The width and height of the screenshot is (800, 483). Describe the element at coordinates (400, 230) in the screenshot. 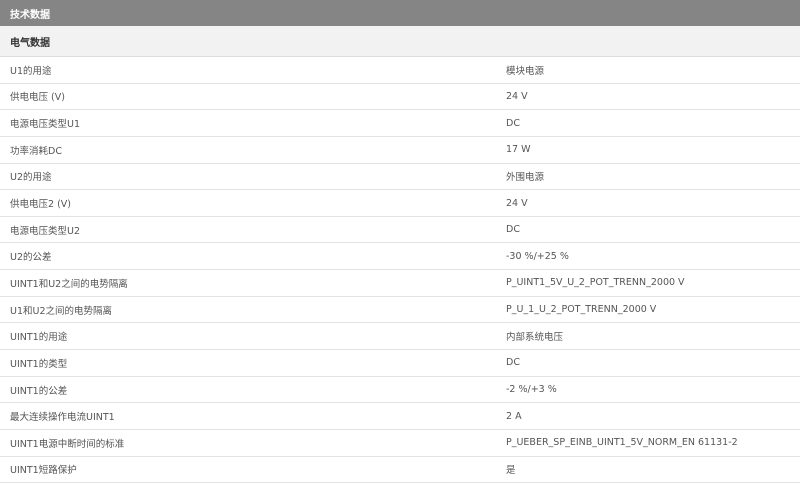

I see `table-row: 电源电压类型U2 DC` at that location.